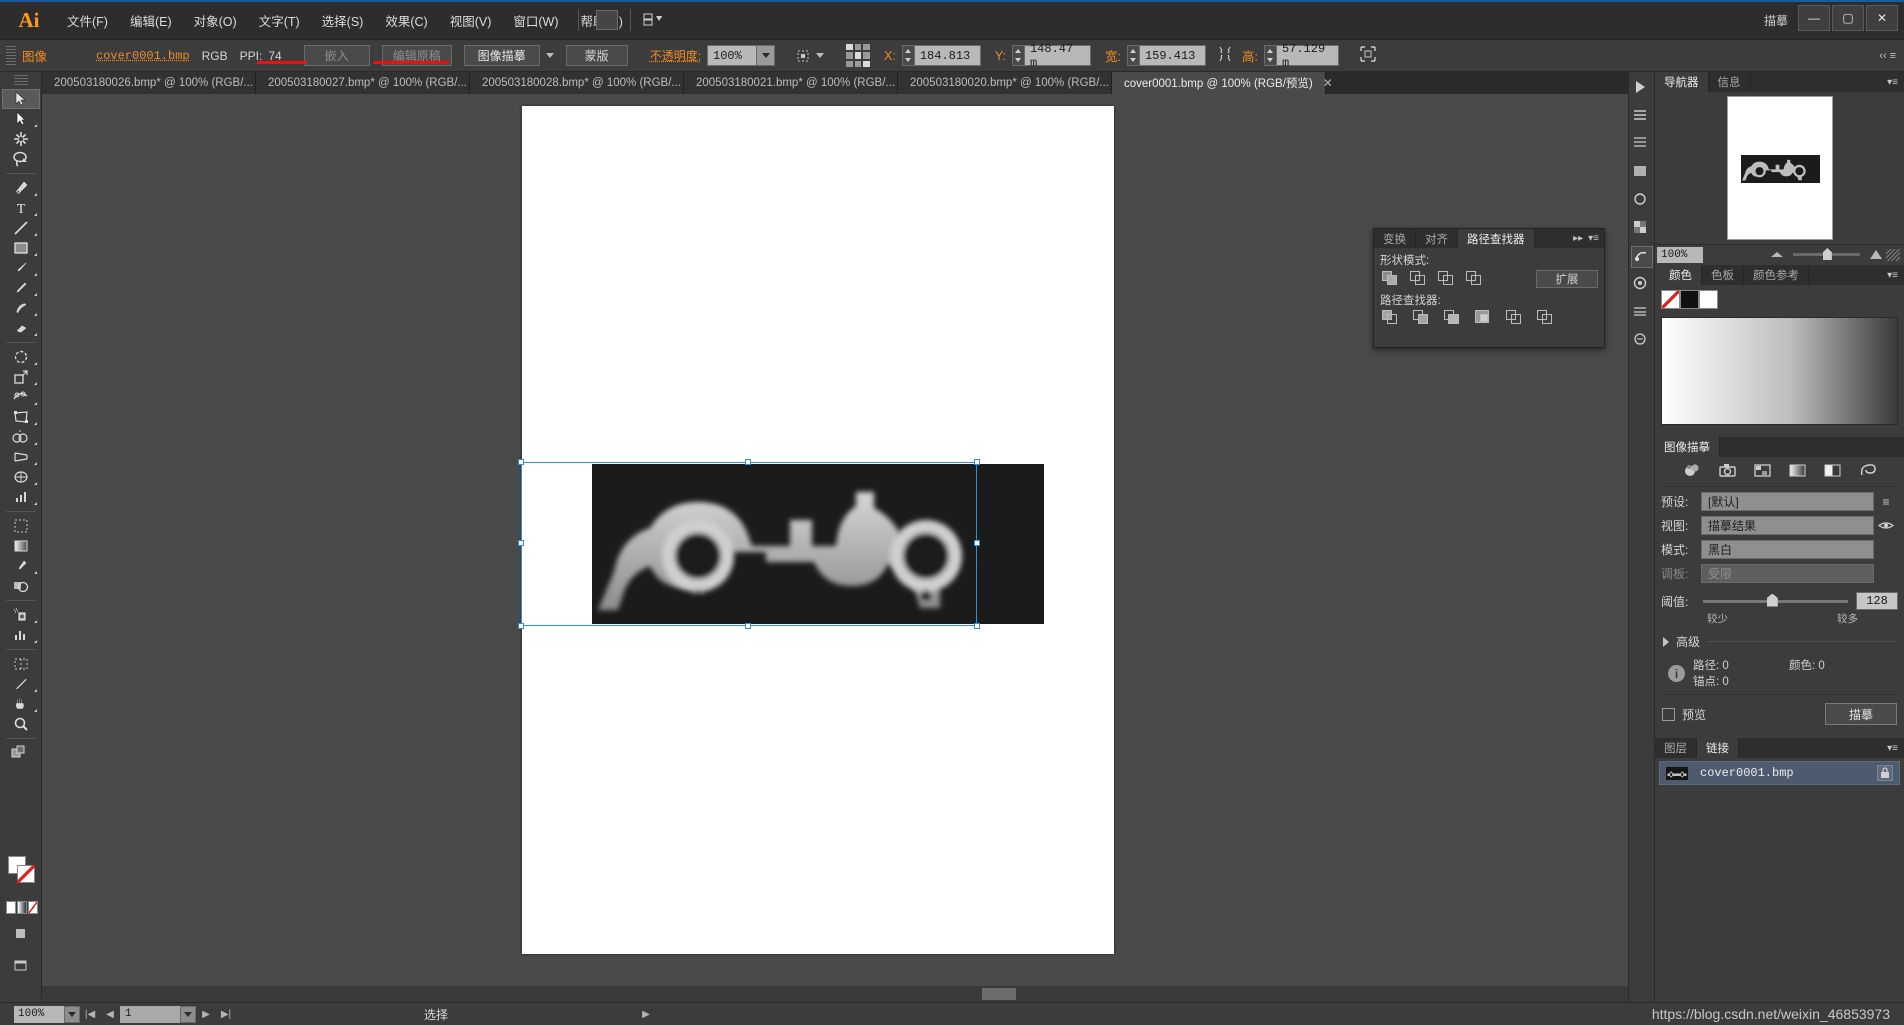 The width and height of the screenshot is (1904, 1025). Describe the element at coordinates (840, 994) in the screenshot. I see `canvas-horizontal-scrollbar` at that location.